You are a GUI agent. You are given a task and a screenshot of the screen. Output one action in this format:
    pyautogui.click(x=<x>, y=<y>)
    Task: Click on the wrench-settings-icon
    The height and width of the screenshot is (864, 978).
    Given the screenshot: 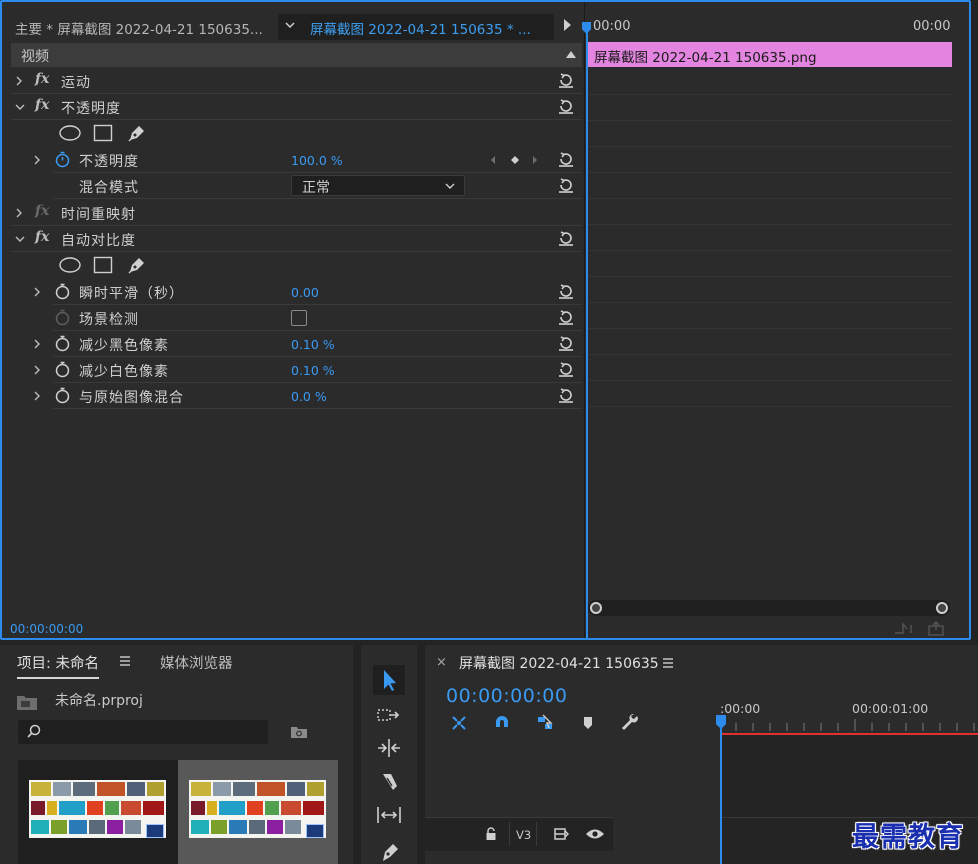 What is the action you would take?
    pyautogui.click(x=631, y=723)
    